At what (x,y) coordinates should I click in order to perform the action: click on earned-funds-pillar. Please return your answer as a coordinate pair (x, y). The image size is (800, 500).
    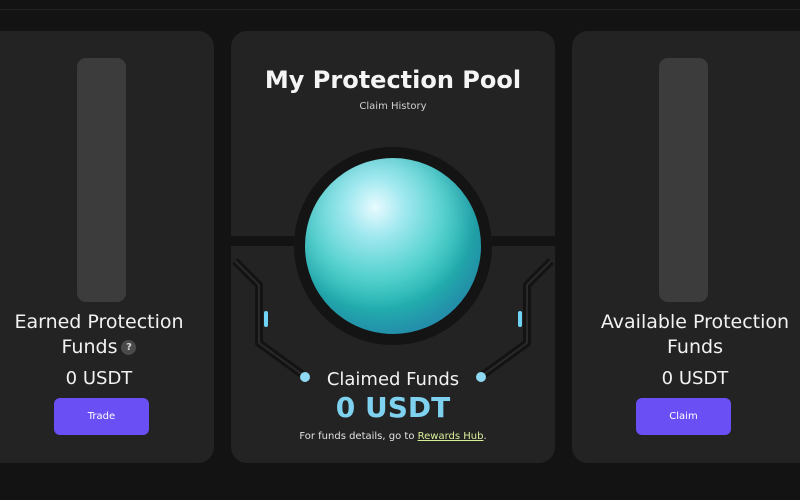
    Looking at the image, I should click on (101, 180).